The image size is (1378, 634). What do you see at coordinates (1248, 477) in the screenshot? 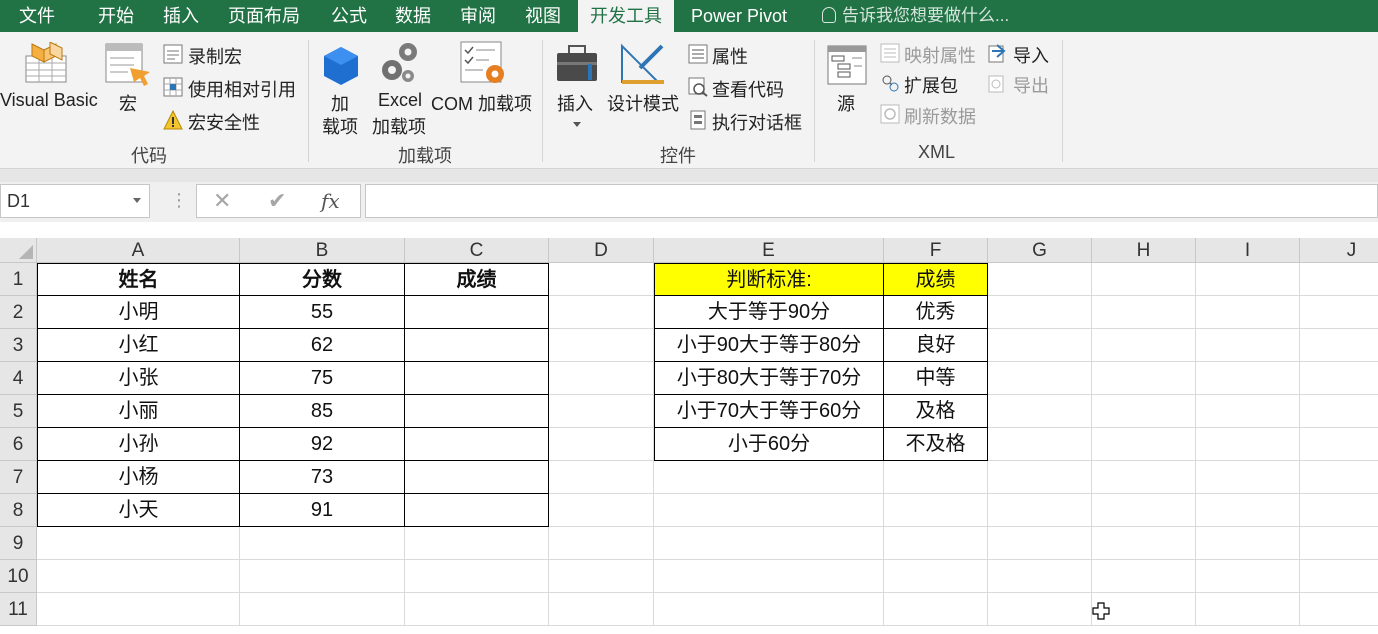
I see `cell-i7` at bounding box center [1248, 477].